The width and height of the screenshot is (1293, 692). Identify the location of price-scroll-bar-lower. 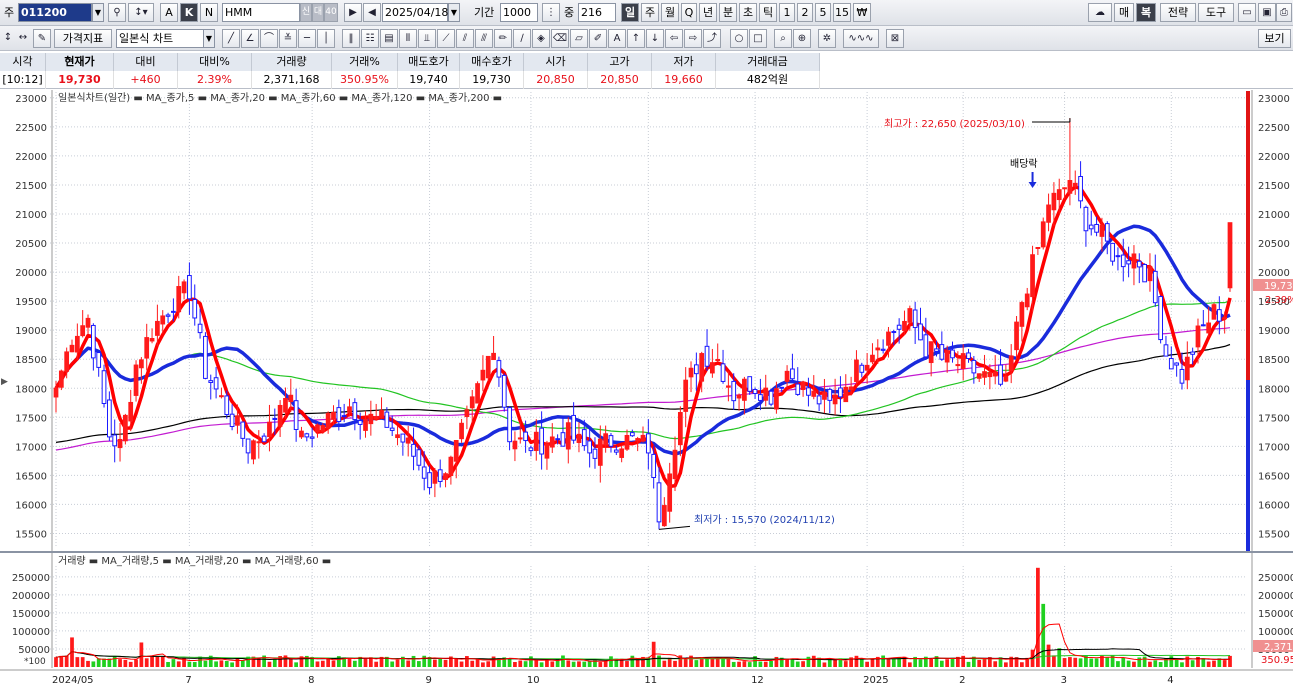
(1248, 465).